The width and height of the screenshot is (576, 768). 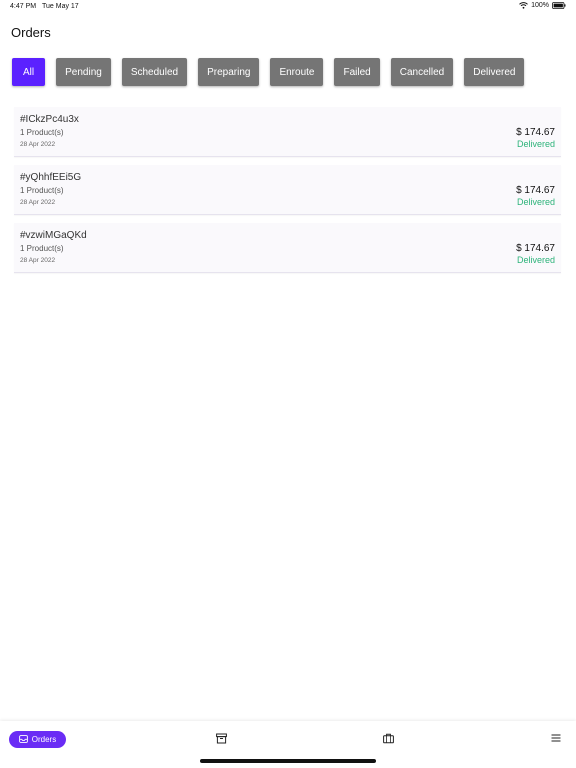 What do you see at coordinates (23, 6) in the screenshot?
I see `status-time: 4:47 PM` at bounding box center [23, 6].